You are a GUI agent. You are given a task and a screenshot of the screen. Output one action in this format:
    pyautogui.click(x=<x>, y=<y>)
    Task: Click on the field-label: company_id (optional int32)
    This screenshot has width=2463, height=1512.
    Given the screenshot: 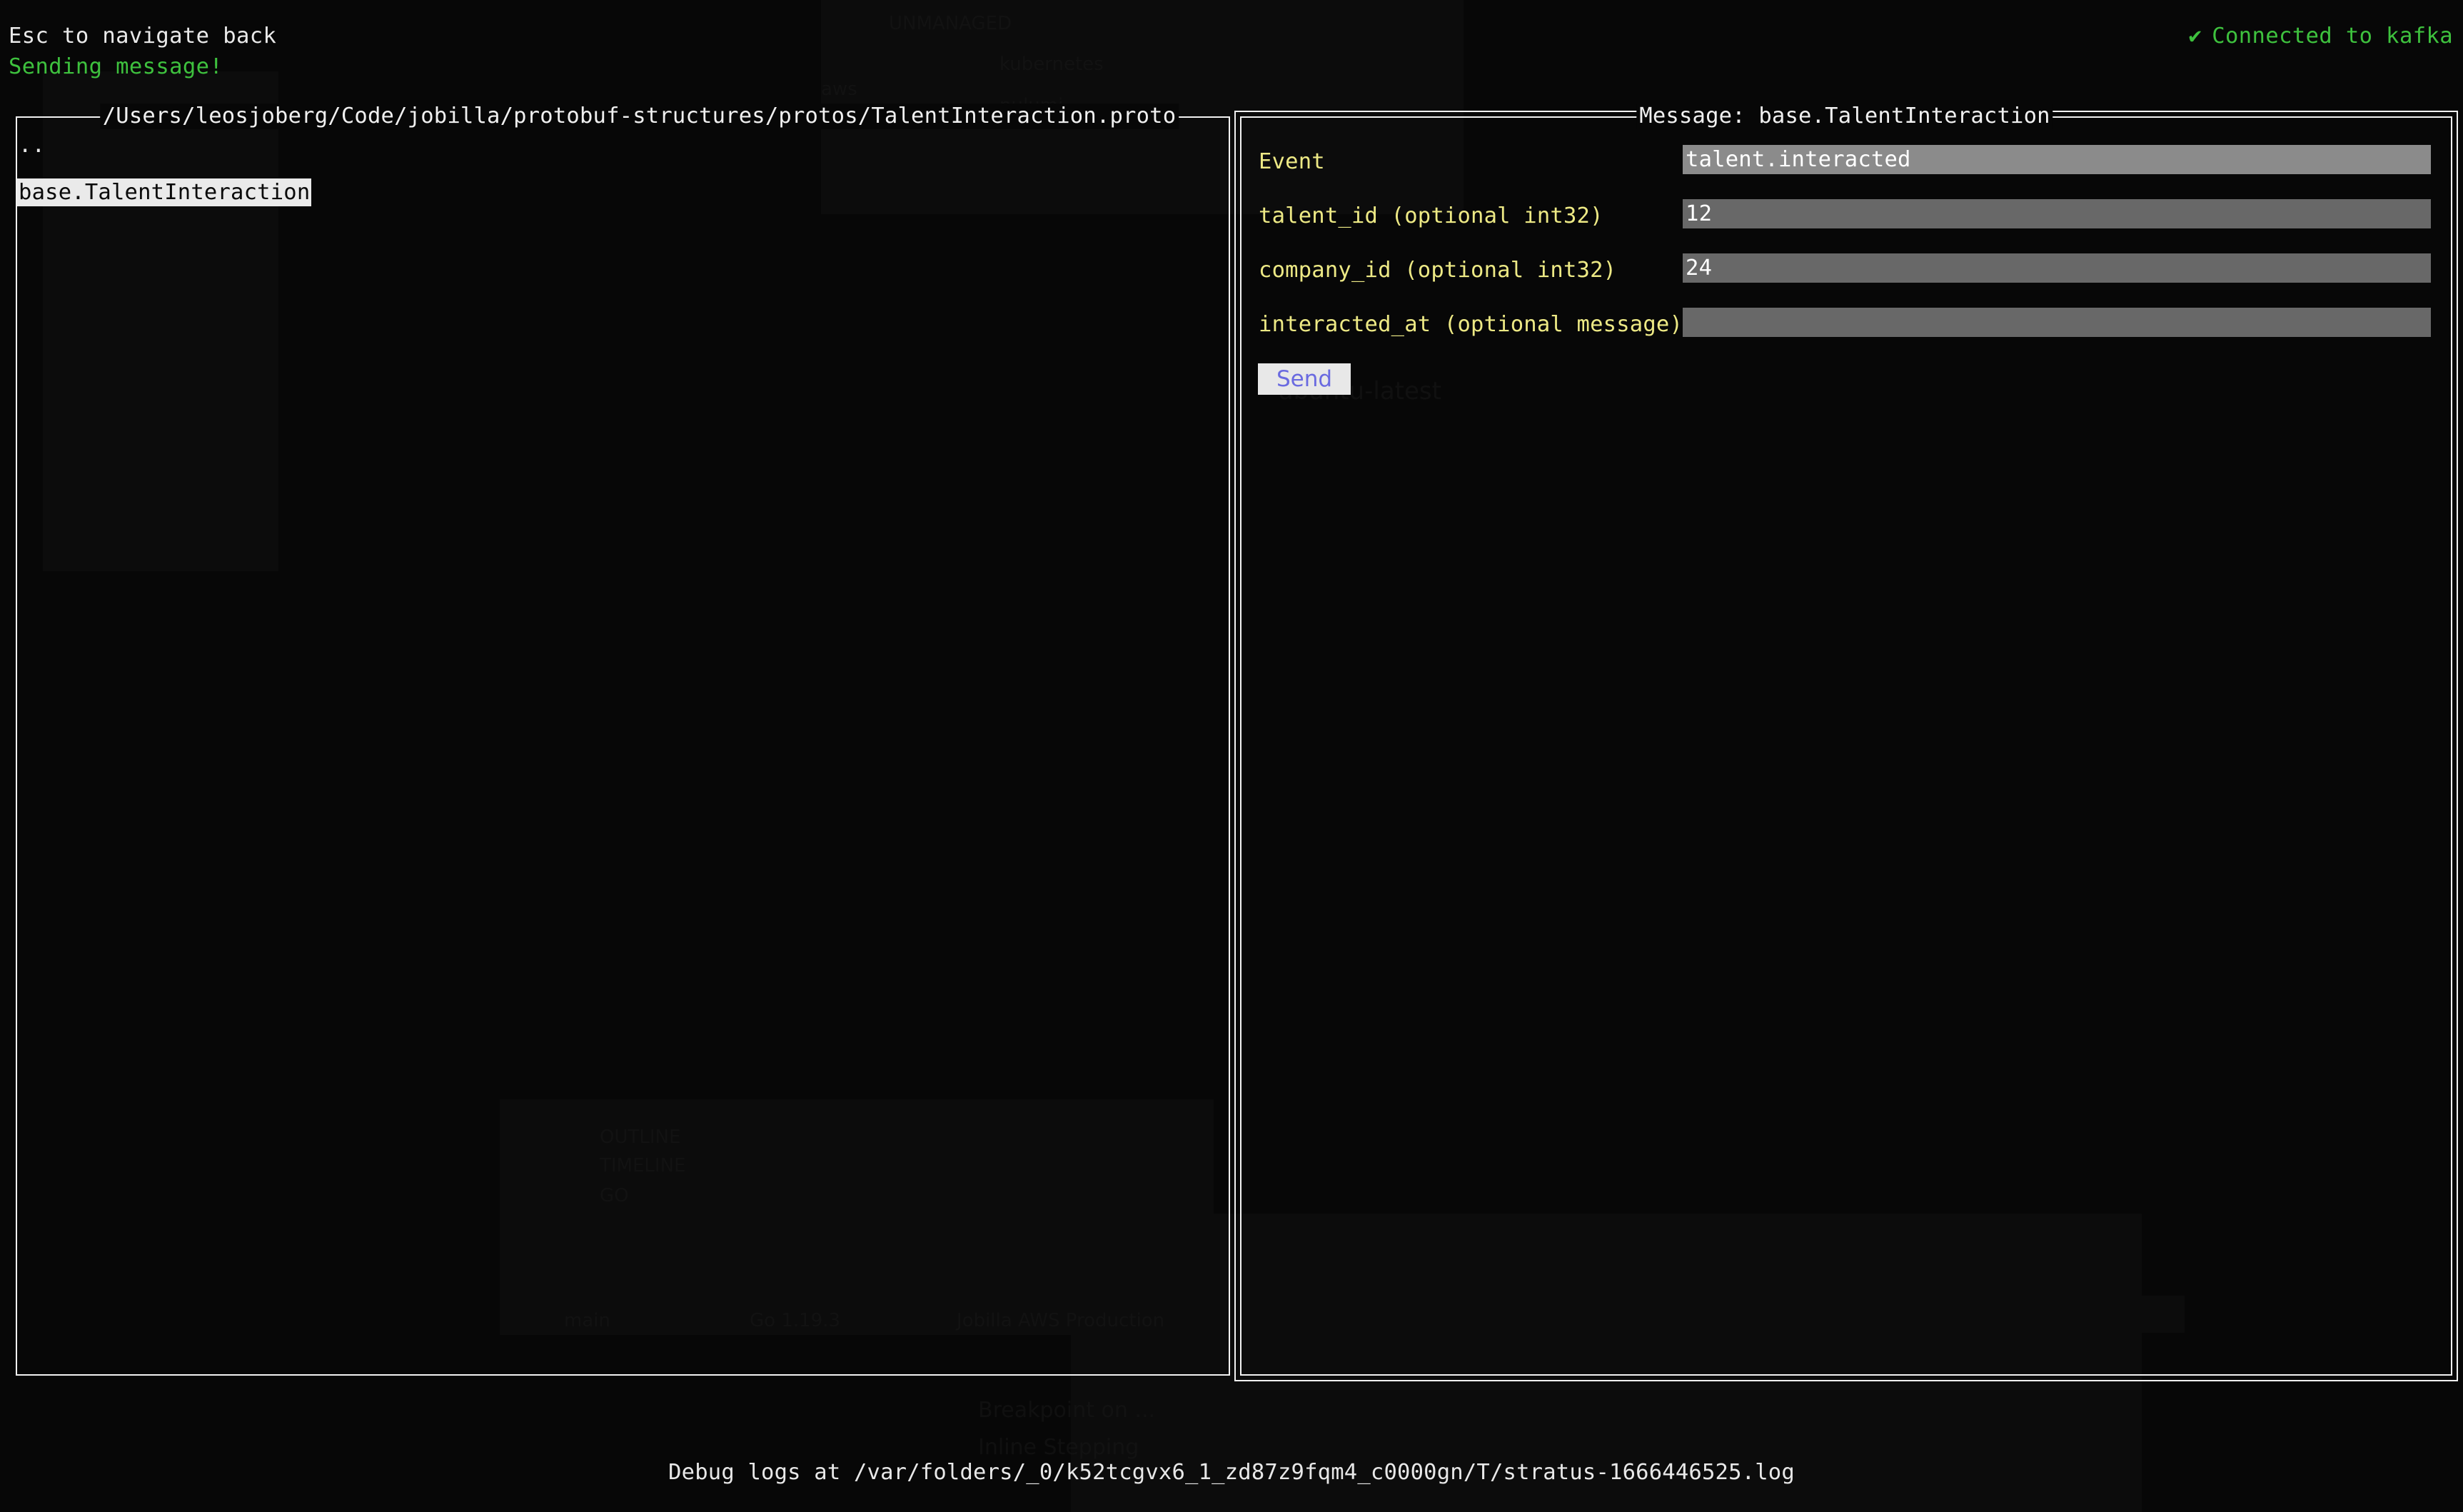 What is the action you would take?
    pyautogui.click(x=1438, y=270)
    